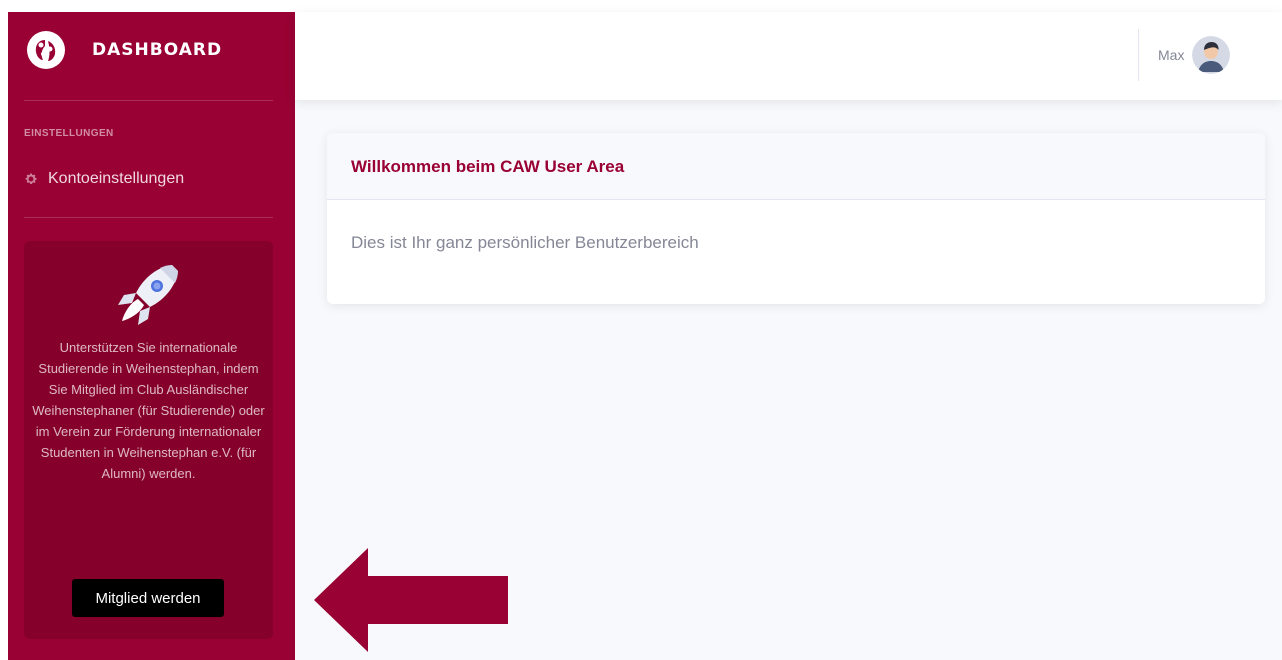 This screenshot has width=1282, height=660. I want to click on sidebar-brand: DASHBOARD, so click(124, 50).